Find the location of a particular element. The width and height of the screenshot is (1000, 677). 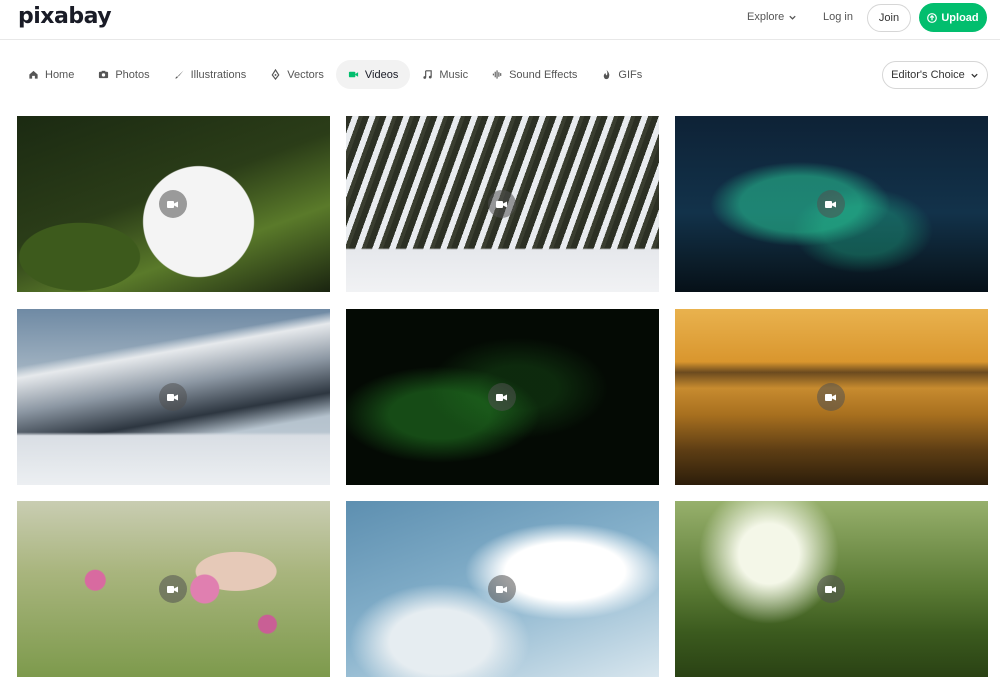

nav-item-home: Home is located at coordinates (51, 74).